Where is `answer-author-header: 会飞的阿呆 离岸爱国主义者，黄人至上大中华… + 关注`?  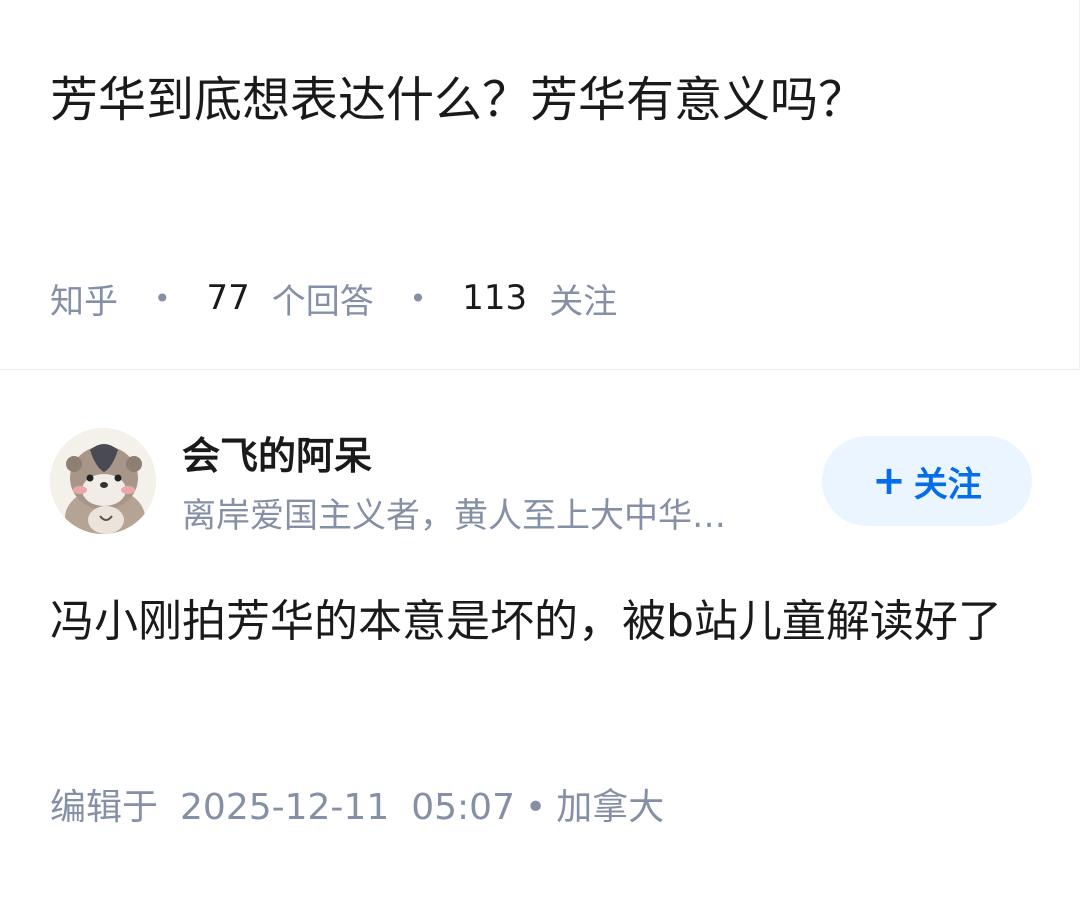
answer-author-header: 会飞的阿呆 离岸爱国主义者，黄人至上大中华… + 关注 is located at coordinates (545, 483).